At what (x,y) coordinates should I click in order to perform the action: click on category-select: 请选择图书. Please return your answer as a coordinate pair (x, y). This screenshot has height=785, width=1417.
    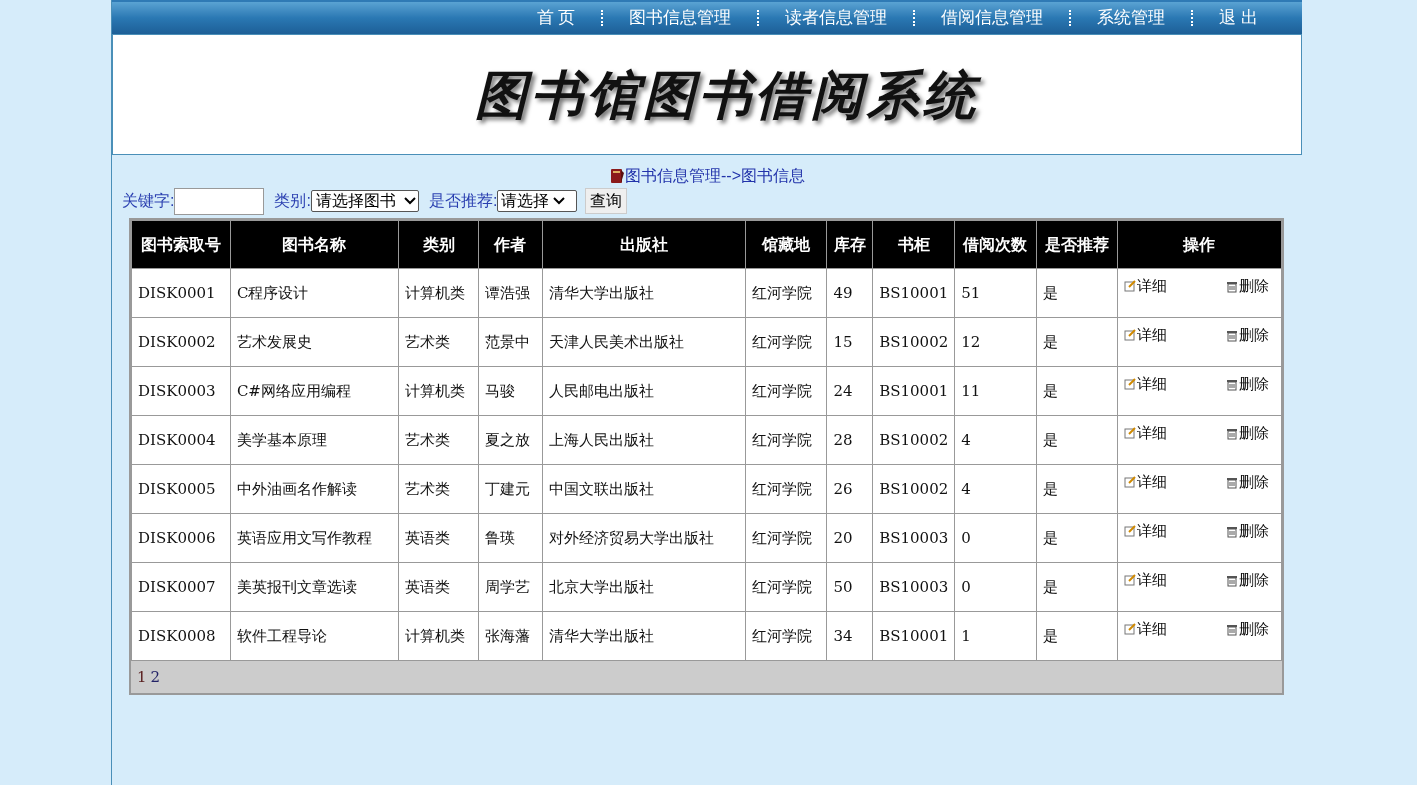
    Looking at the image, I should click on (364, 201).